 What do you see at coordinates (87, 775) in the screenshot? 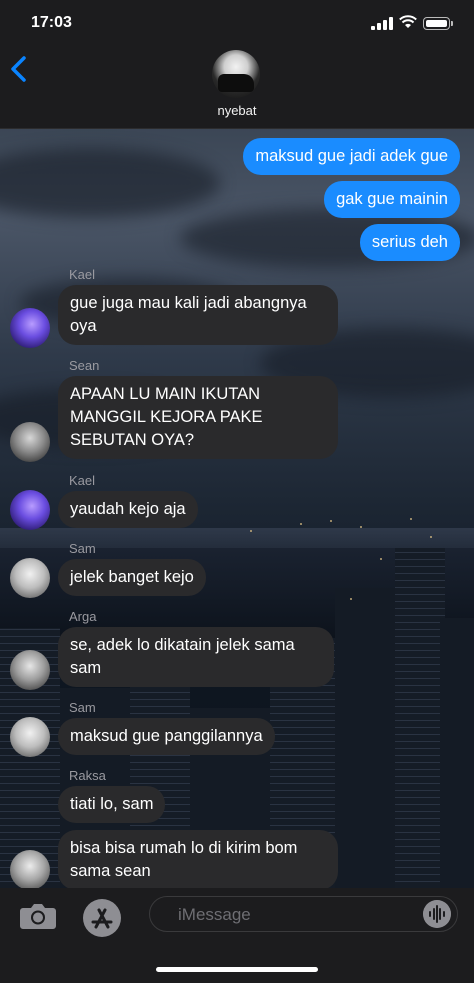
I see `sender-name: Raksa` at bounding box center [87, 775].